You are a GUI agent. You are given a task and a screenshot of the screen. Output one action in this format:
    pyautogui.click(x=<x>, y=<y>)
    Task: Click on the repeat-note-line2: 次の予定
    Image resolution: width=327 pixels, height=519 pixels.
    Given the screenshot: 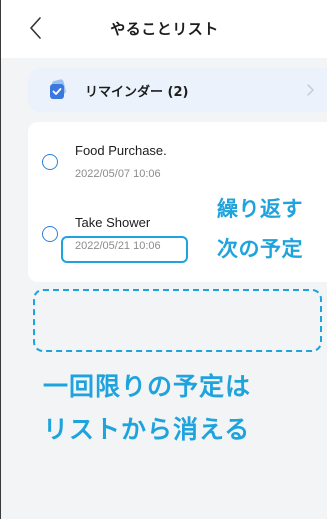 What is the action you would take?
    pyautogui.click(x=260, y=249)
    